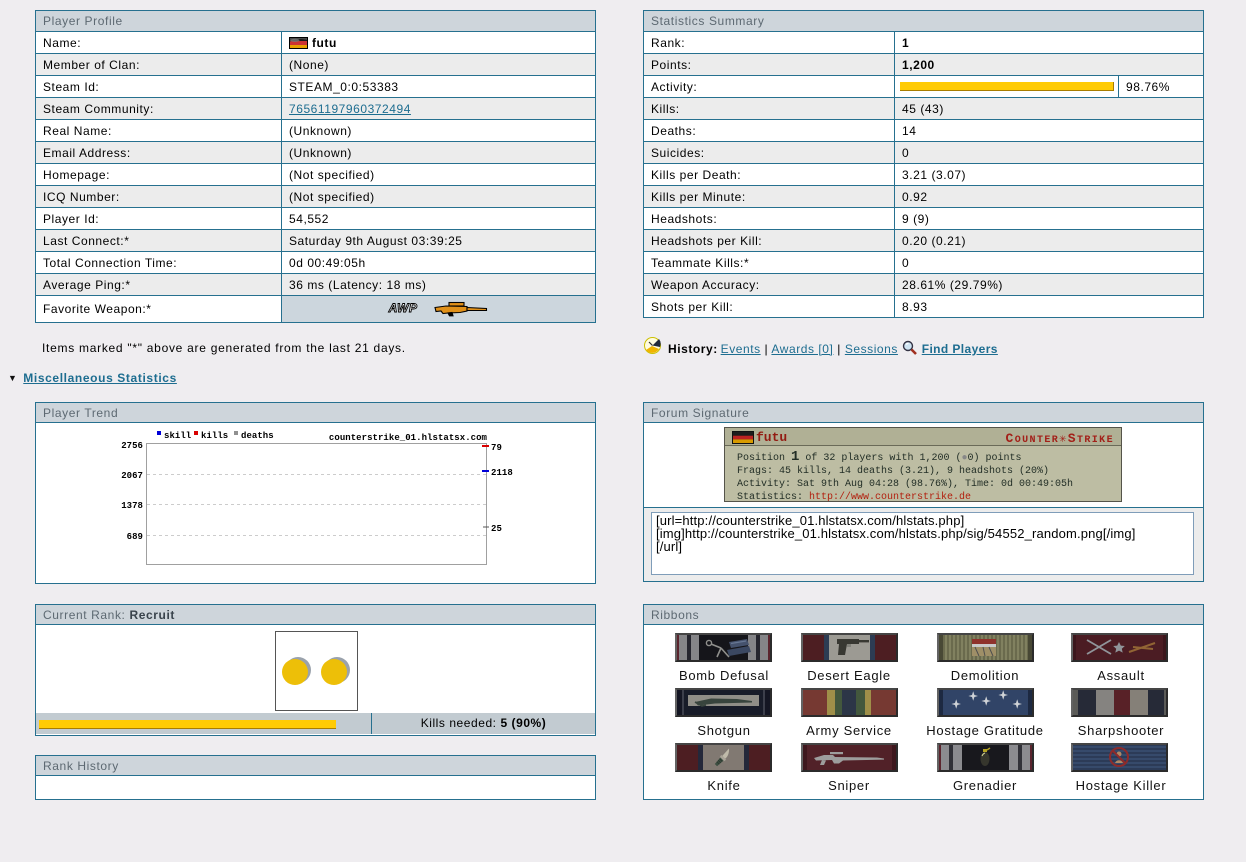  I want to click on svg-text: 2118, so click(502, 473).